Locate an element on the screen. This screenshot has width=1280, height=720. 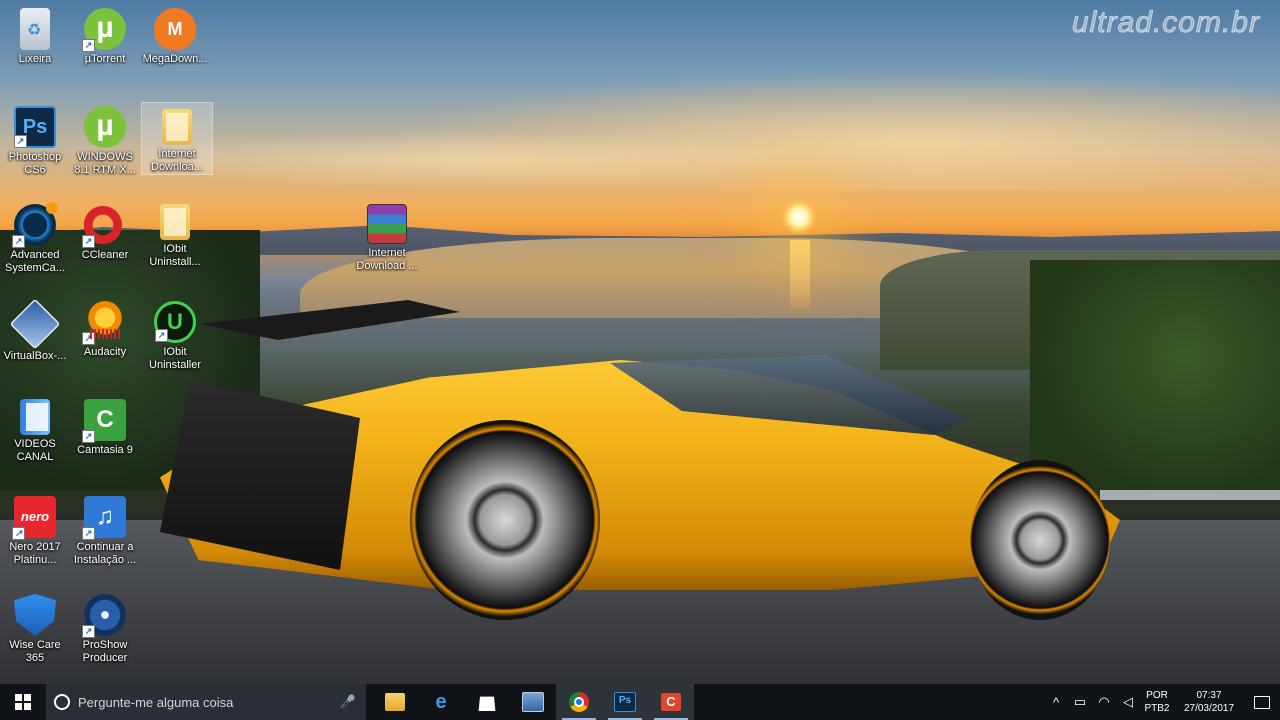
clock: 07:37 27/03/2017 is located at coordinates (1209, 702).